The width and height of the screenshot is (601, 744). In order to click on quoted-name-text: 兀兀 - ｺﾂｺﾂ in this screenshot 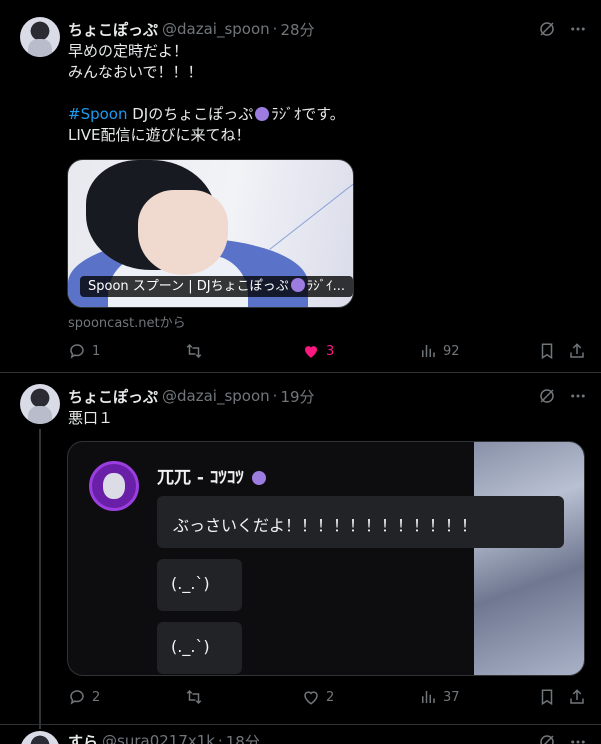, I will do `click(200, 478)`.